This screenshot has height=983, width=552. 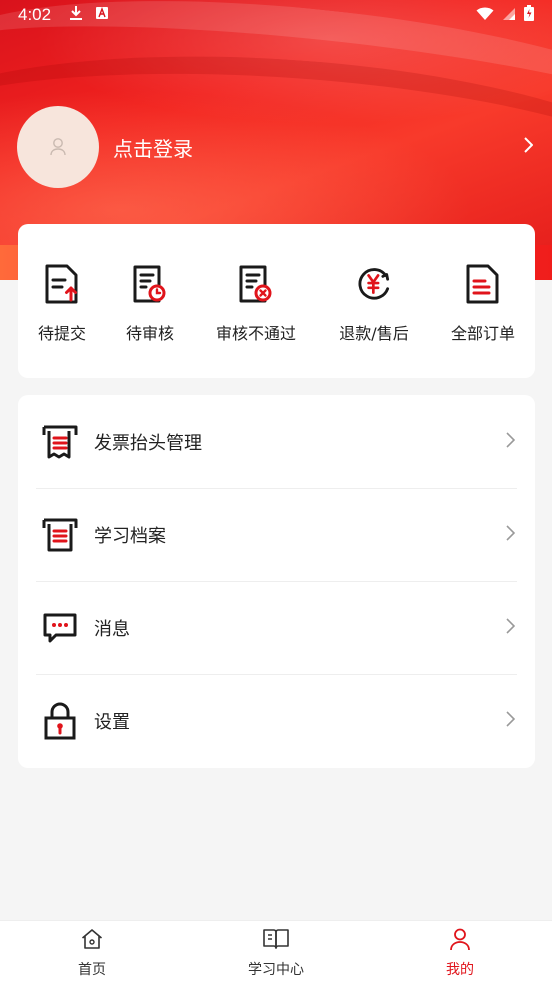 What do you see at coordinates (112, 722) in the screenshot?
I see `menu-item-label: 设置` at bounding box center [112, 722].